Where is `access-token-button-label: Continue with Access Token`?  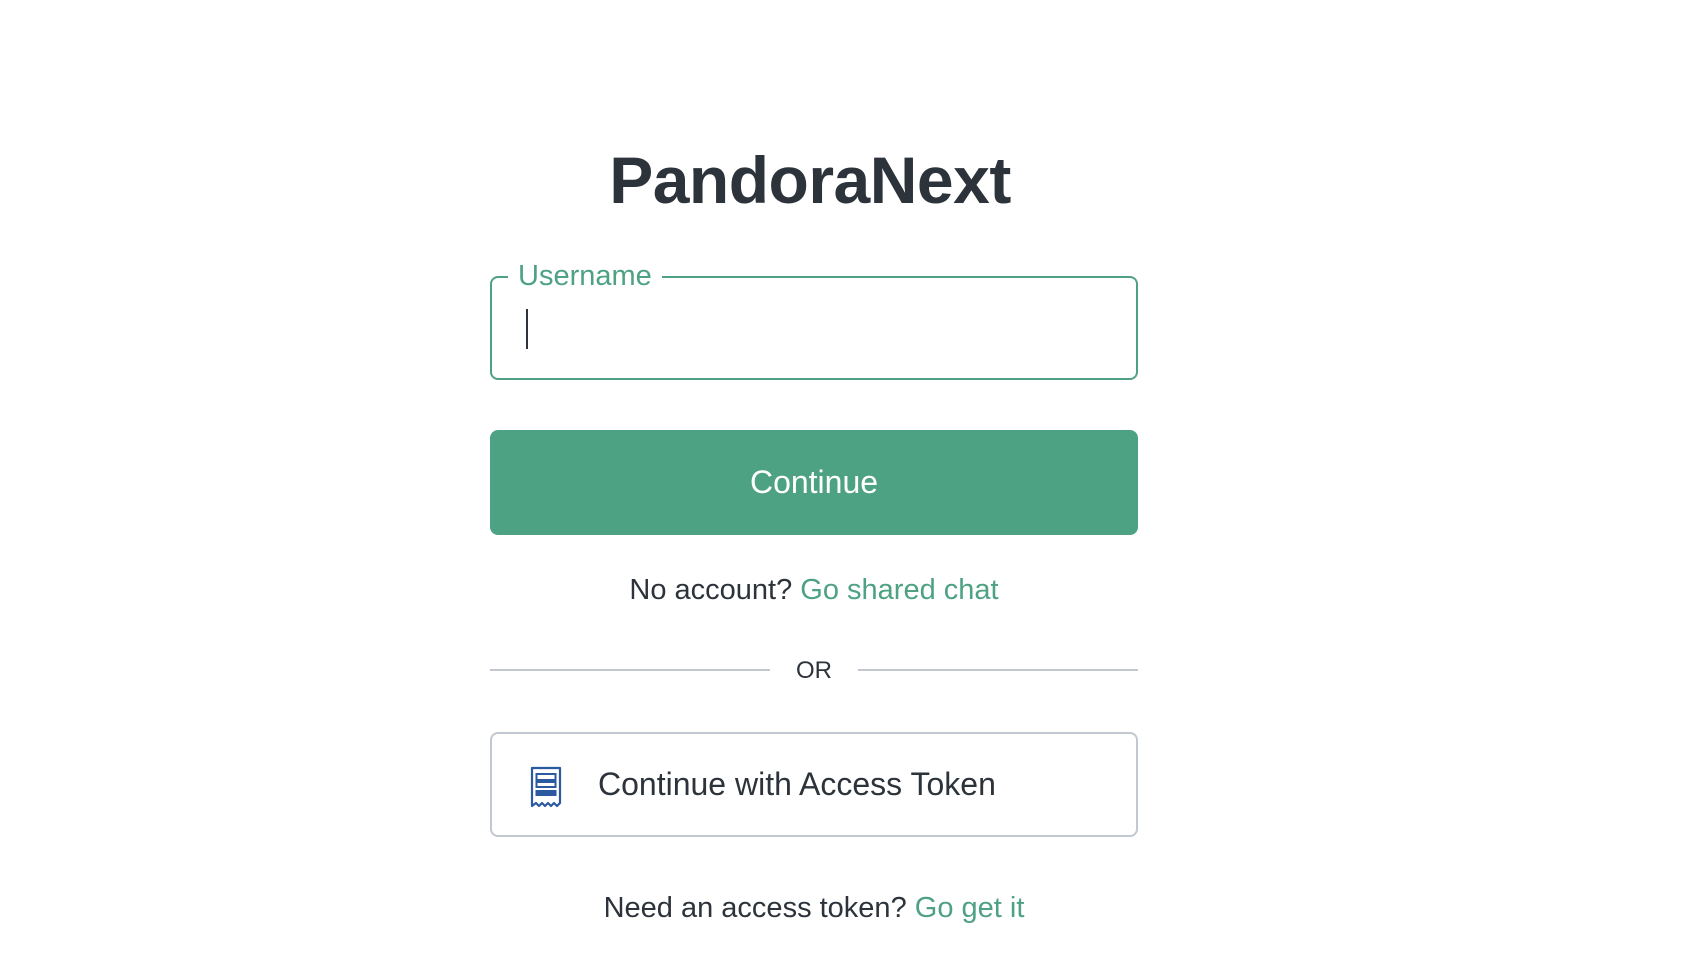 access-token-button-label: Continue with Access Token is located at coordinates (797, 784).